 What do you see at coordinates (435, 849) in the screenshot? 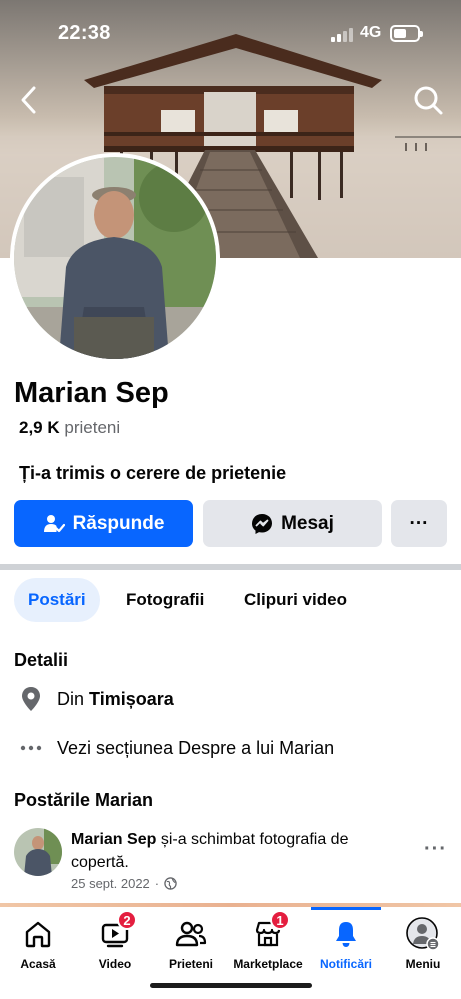
I see `post-more-button: ···` at bounding box center [435, 849].